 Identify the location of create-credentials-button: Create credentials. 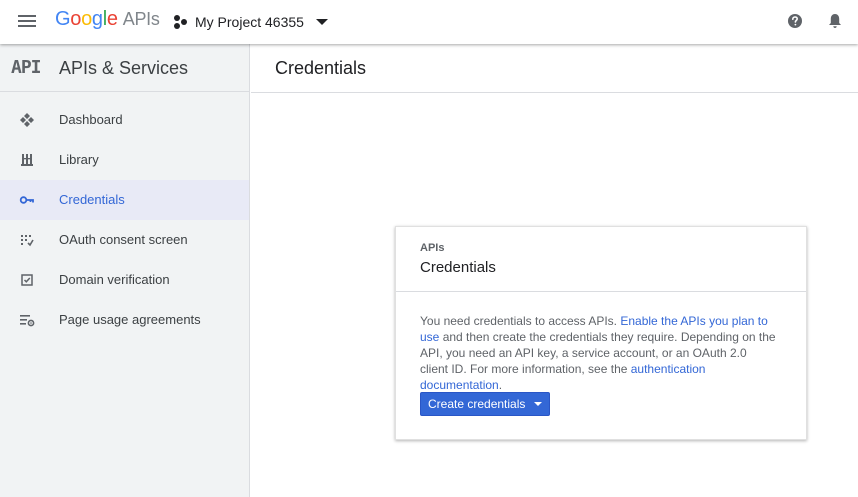
(485, 404).